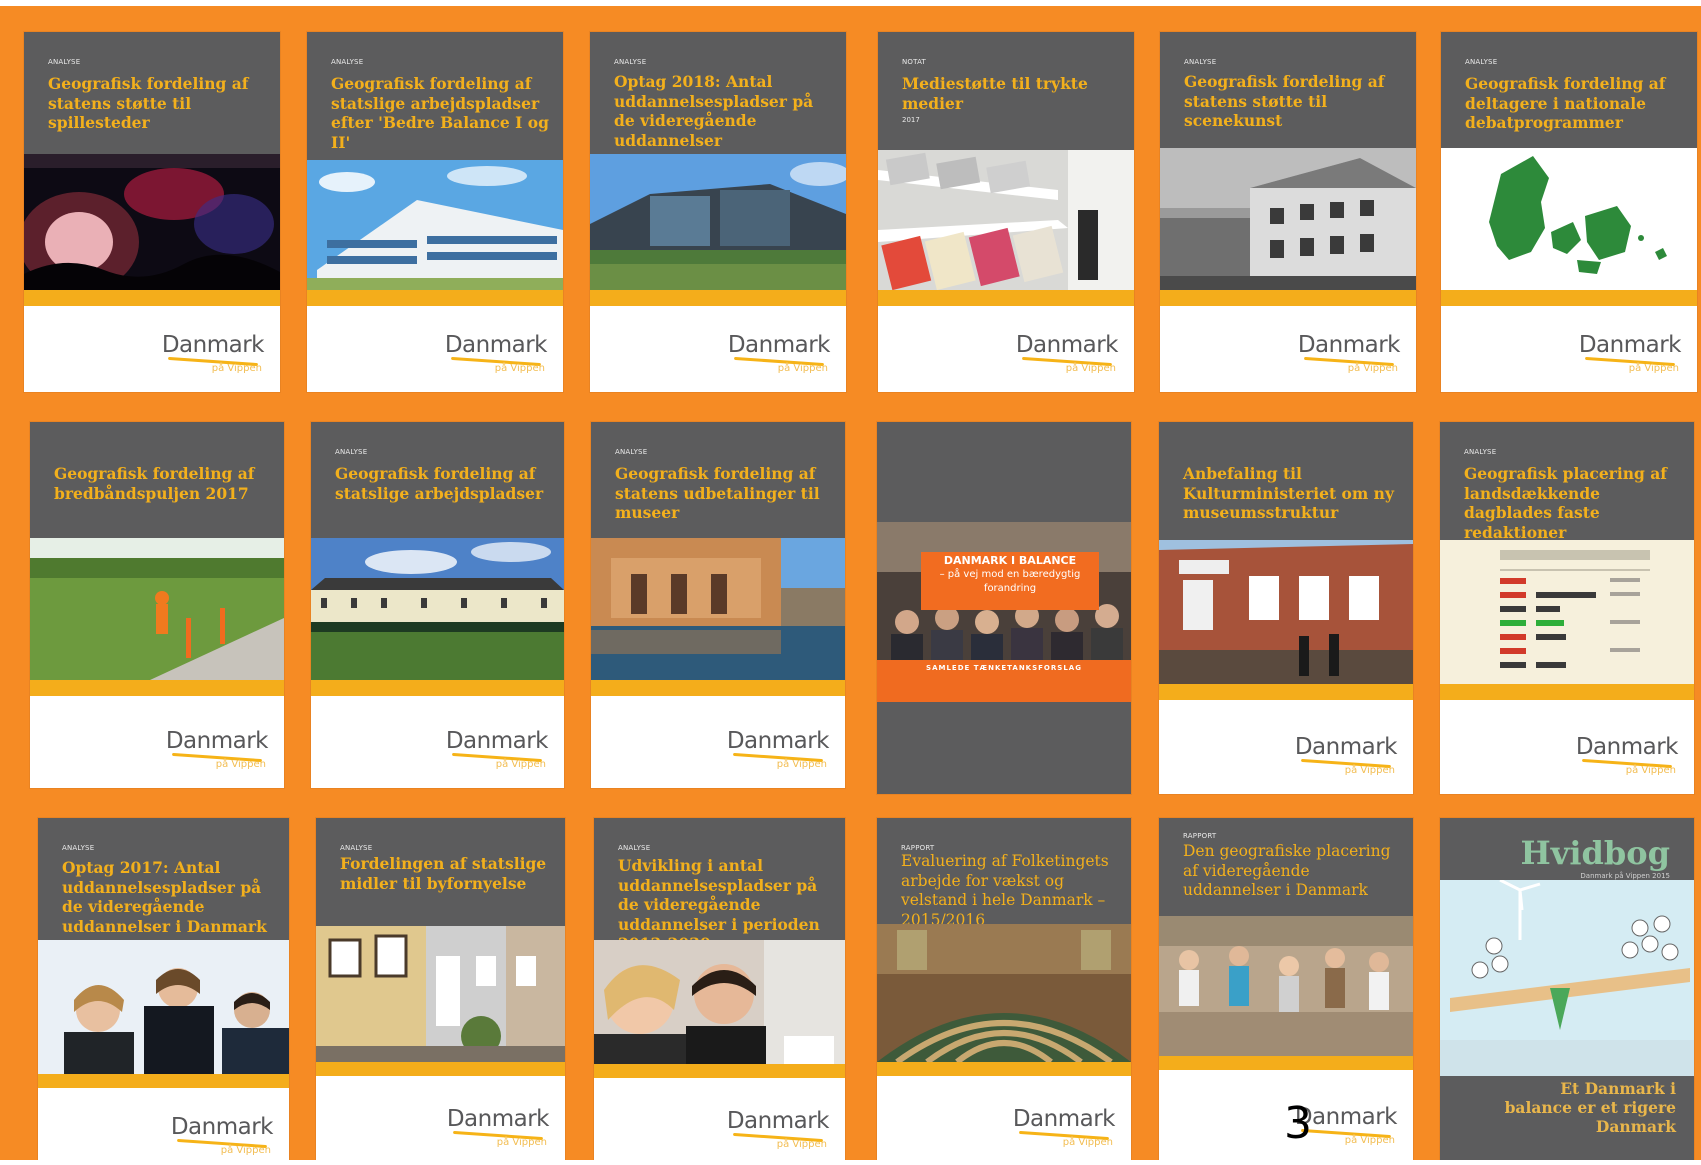 This screenshot has width=1701, height=1165. Describe the element at coordinates (1298, 1123) in the screenshot. I see `page-number: 3` at that location.